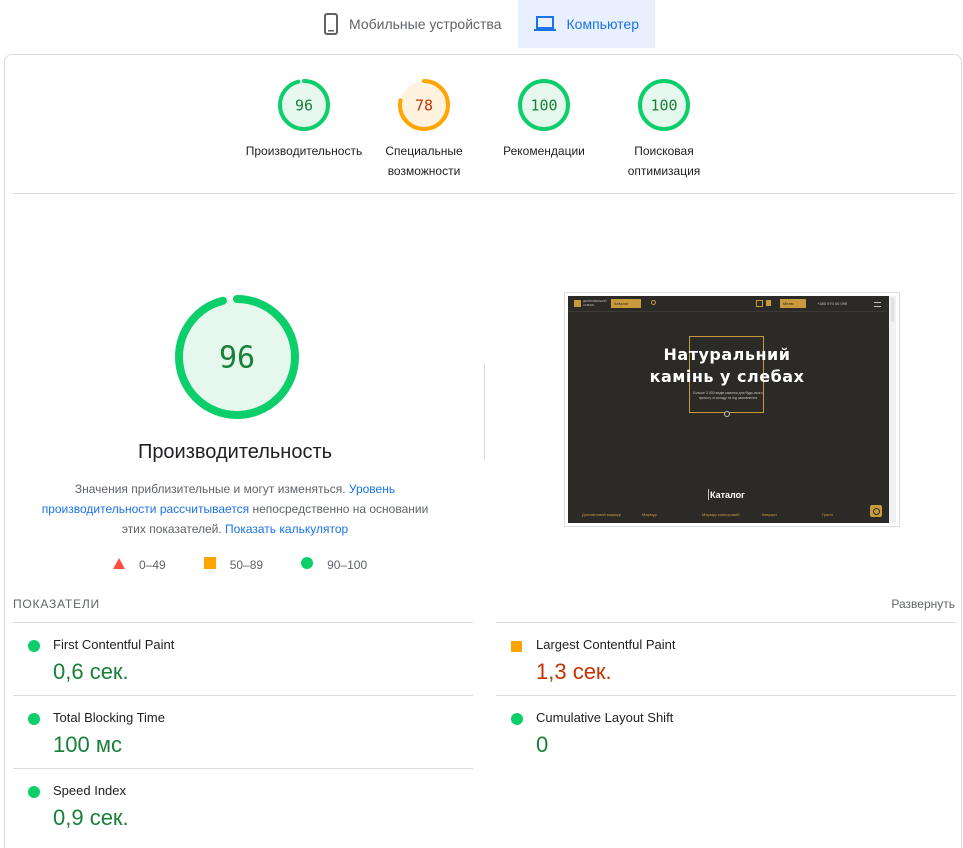  What do you see at coordinates (726, 658) in the screenshot?
I see `metric-lcp: Largest Contentful Paint 1,3 сек.` at bounding box center [726, 658].